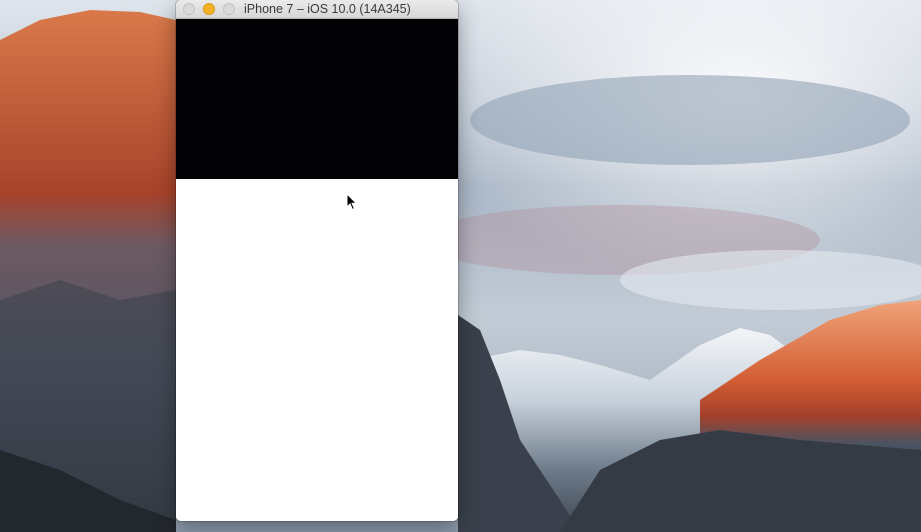  Describe the element at coordinates (327, 9) in the screenshot. I see `window-title: iPhone 7 – iOS 10.0 (14A345)` at that location.